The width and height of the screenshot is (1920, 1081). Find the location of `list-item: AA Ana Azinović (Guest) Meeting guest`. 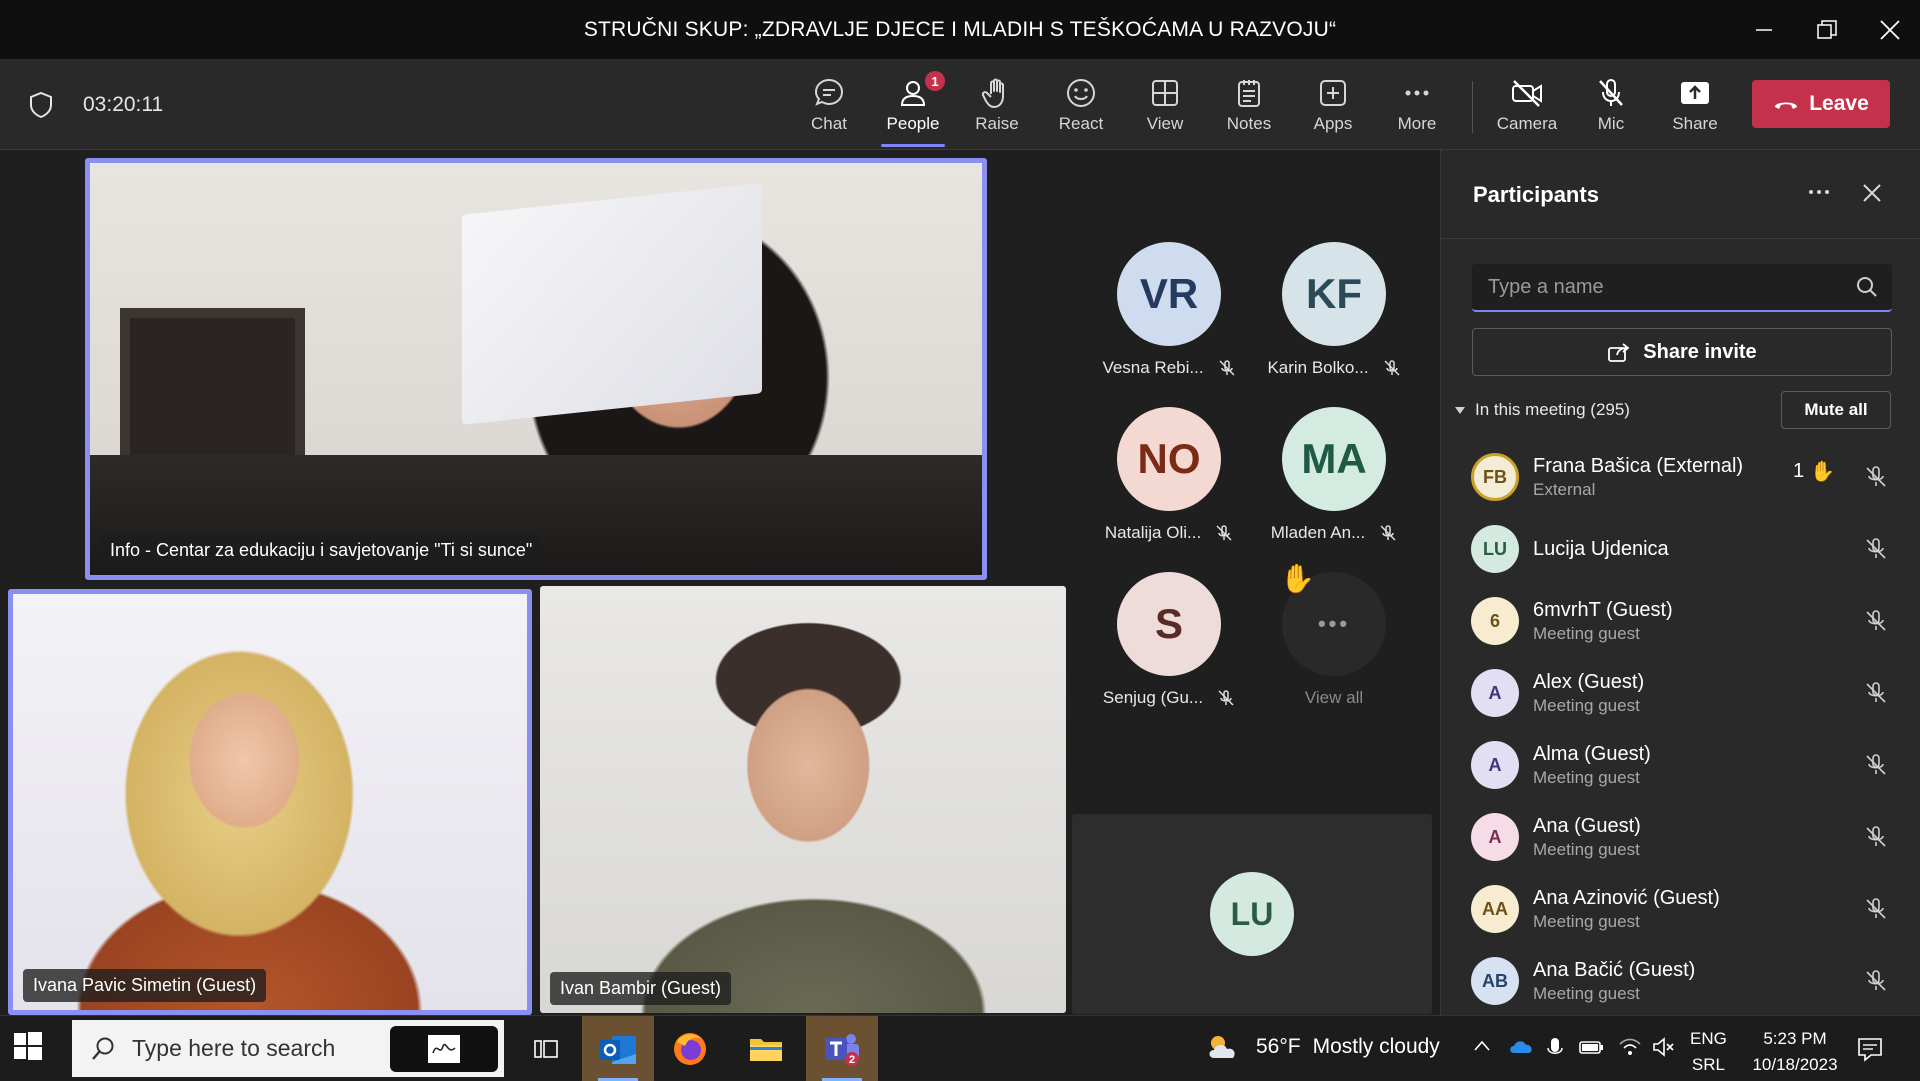

list-item: AA Ana Azinović (Guest) Meeting guest is located at coordinates (1680, 909).